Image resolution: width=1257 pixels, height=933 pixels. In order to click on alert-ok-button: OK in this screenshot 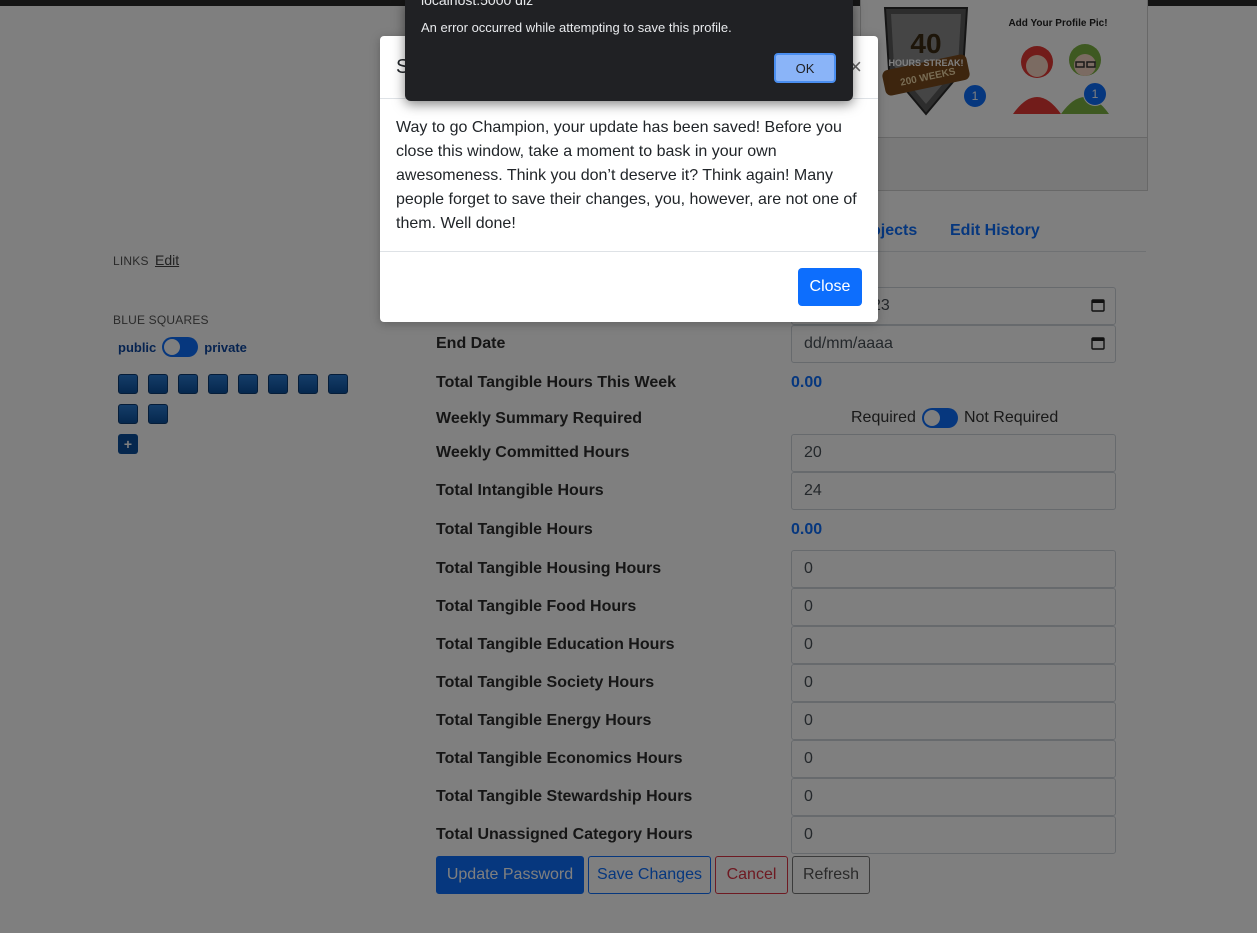, I will do `click(805, 68)`.